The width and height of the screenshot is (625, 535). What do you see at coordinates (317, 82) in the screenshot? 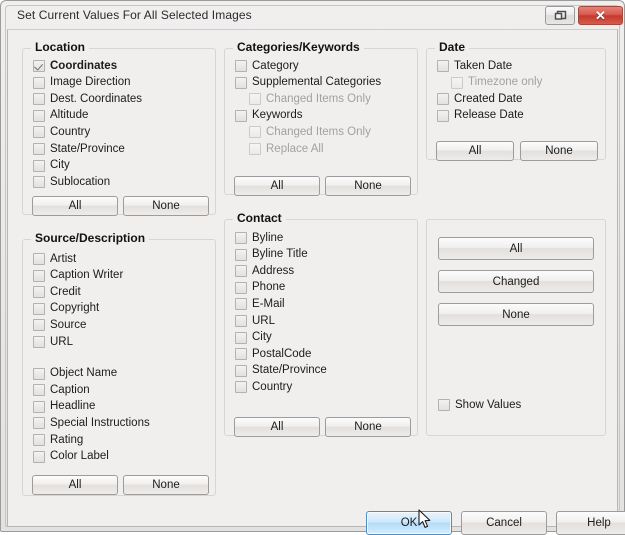
I see `checkbox-label: Supplemental Categories` at bounding box center [317, 82].